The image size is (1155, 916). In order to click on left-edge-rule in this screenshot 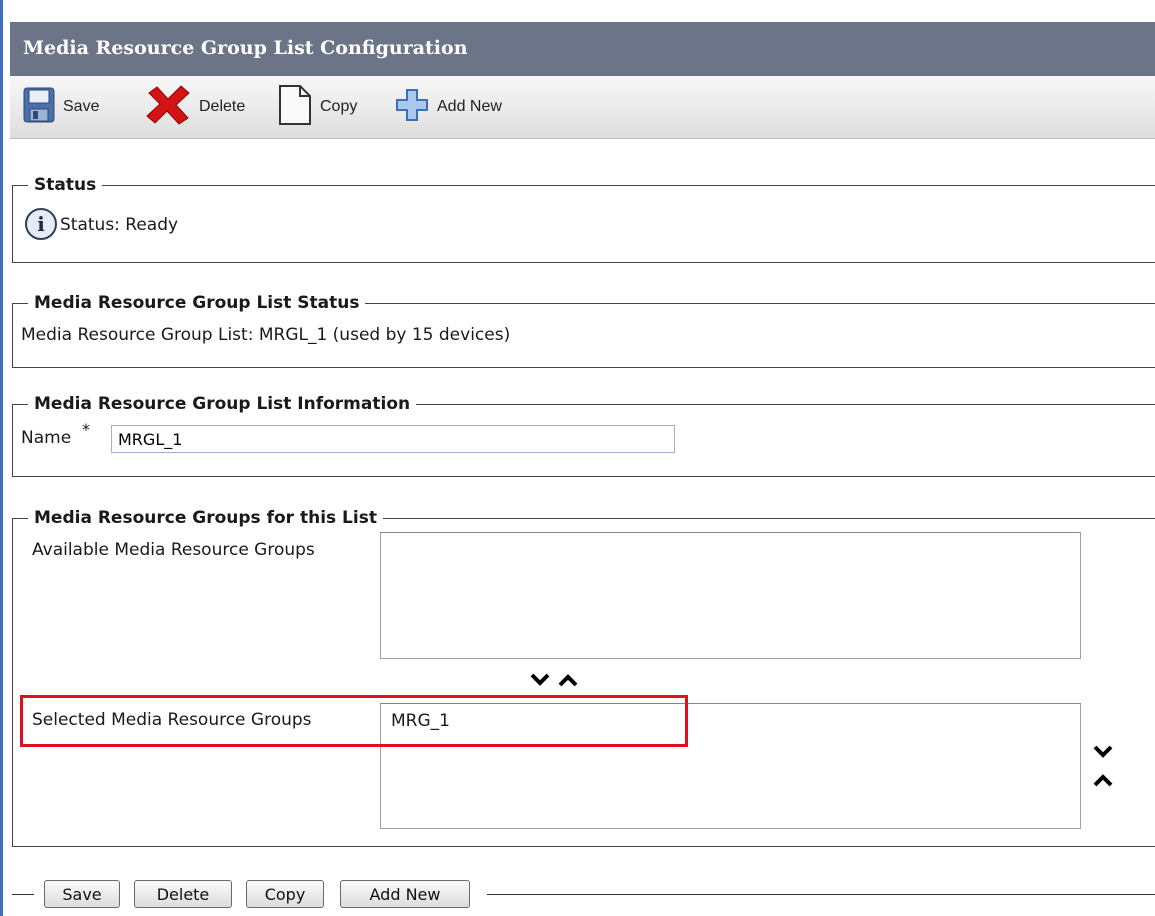, I will do `click(1, 458)`.